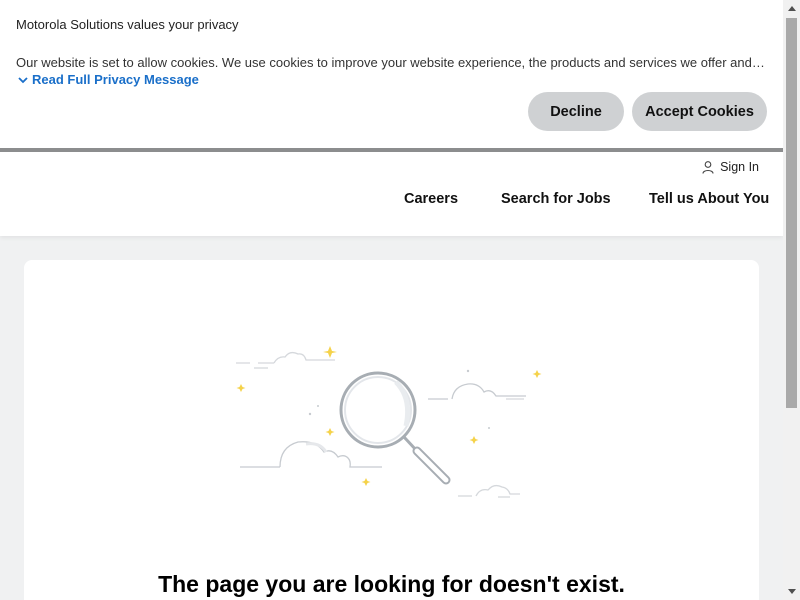  What do you see at coordinates (791, 8) in the screenshot?
I see `scroll-up-icon` at bounding box center [791, 8].